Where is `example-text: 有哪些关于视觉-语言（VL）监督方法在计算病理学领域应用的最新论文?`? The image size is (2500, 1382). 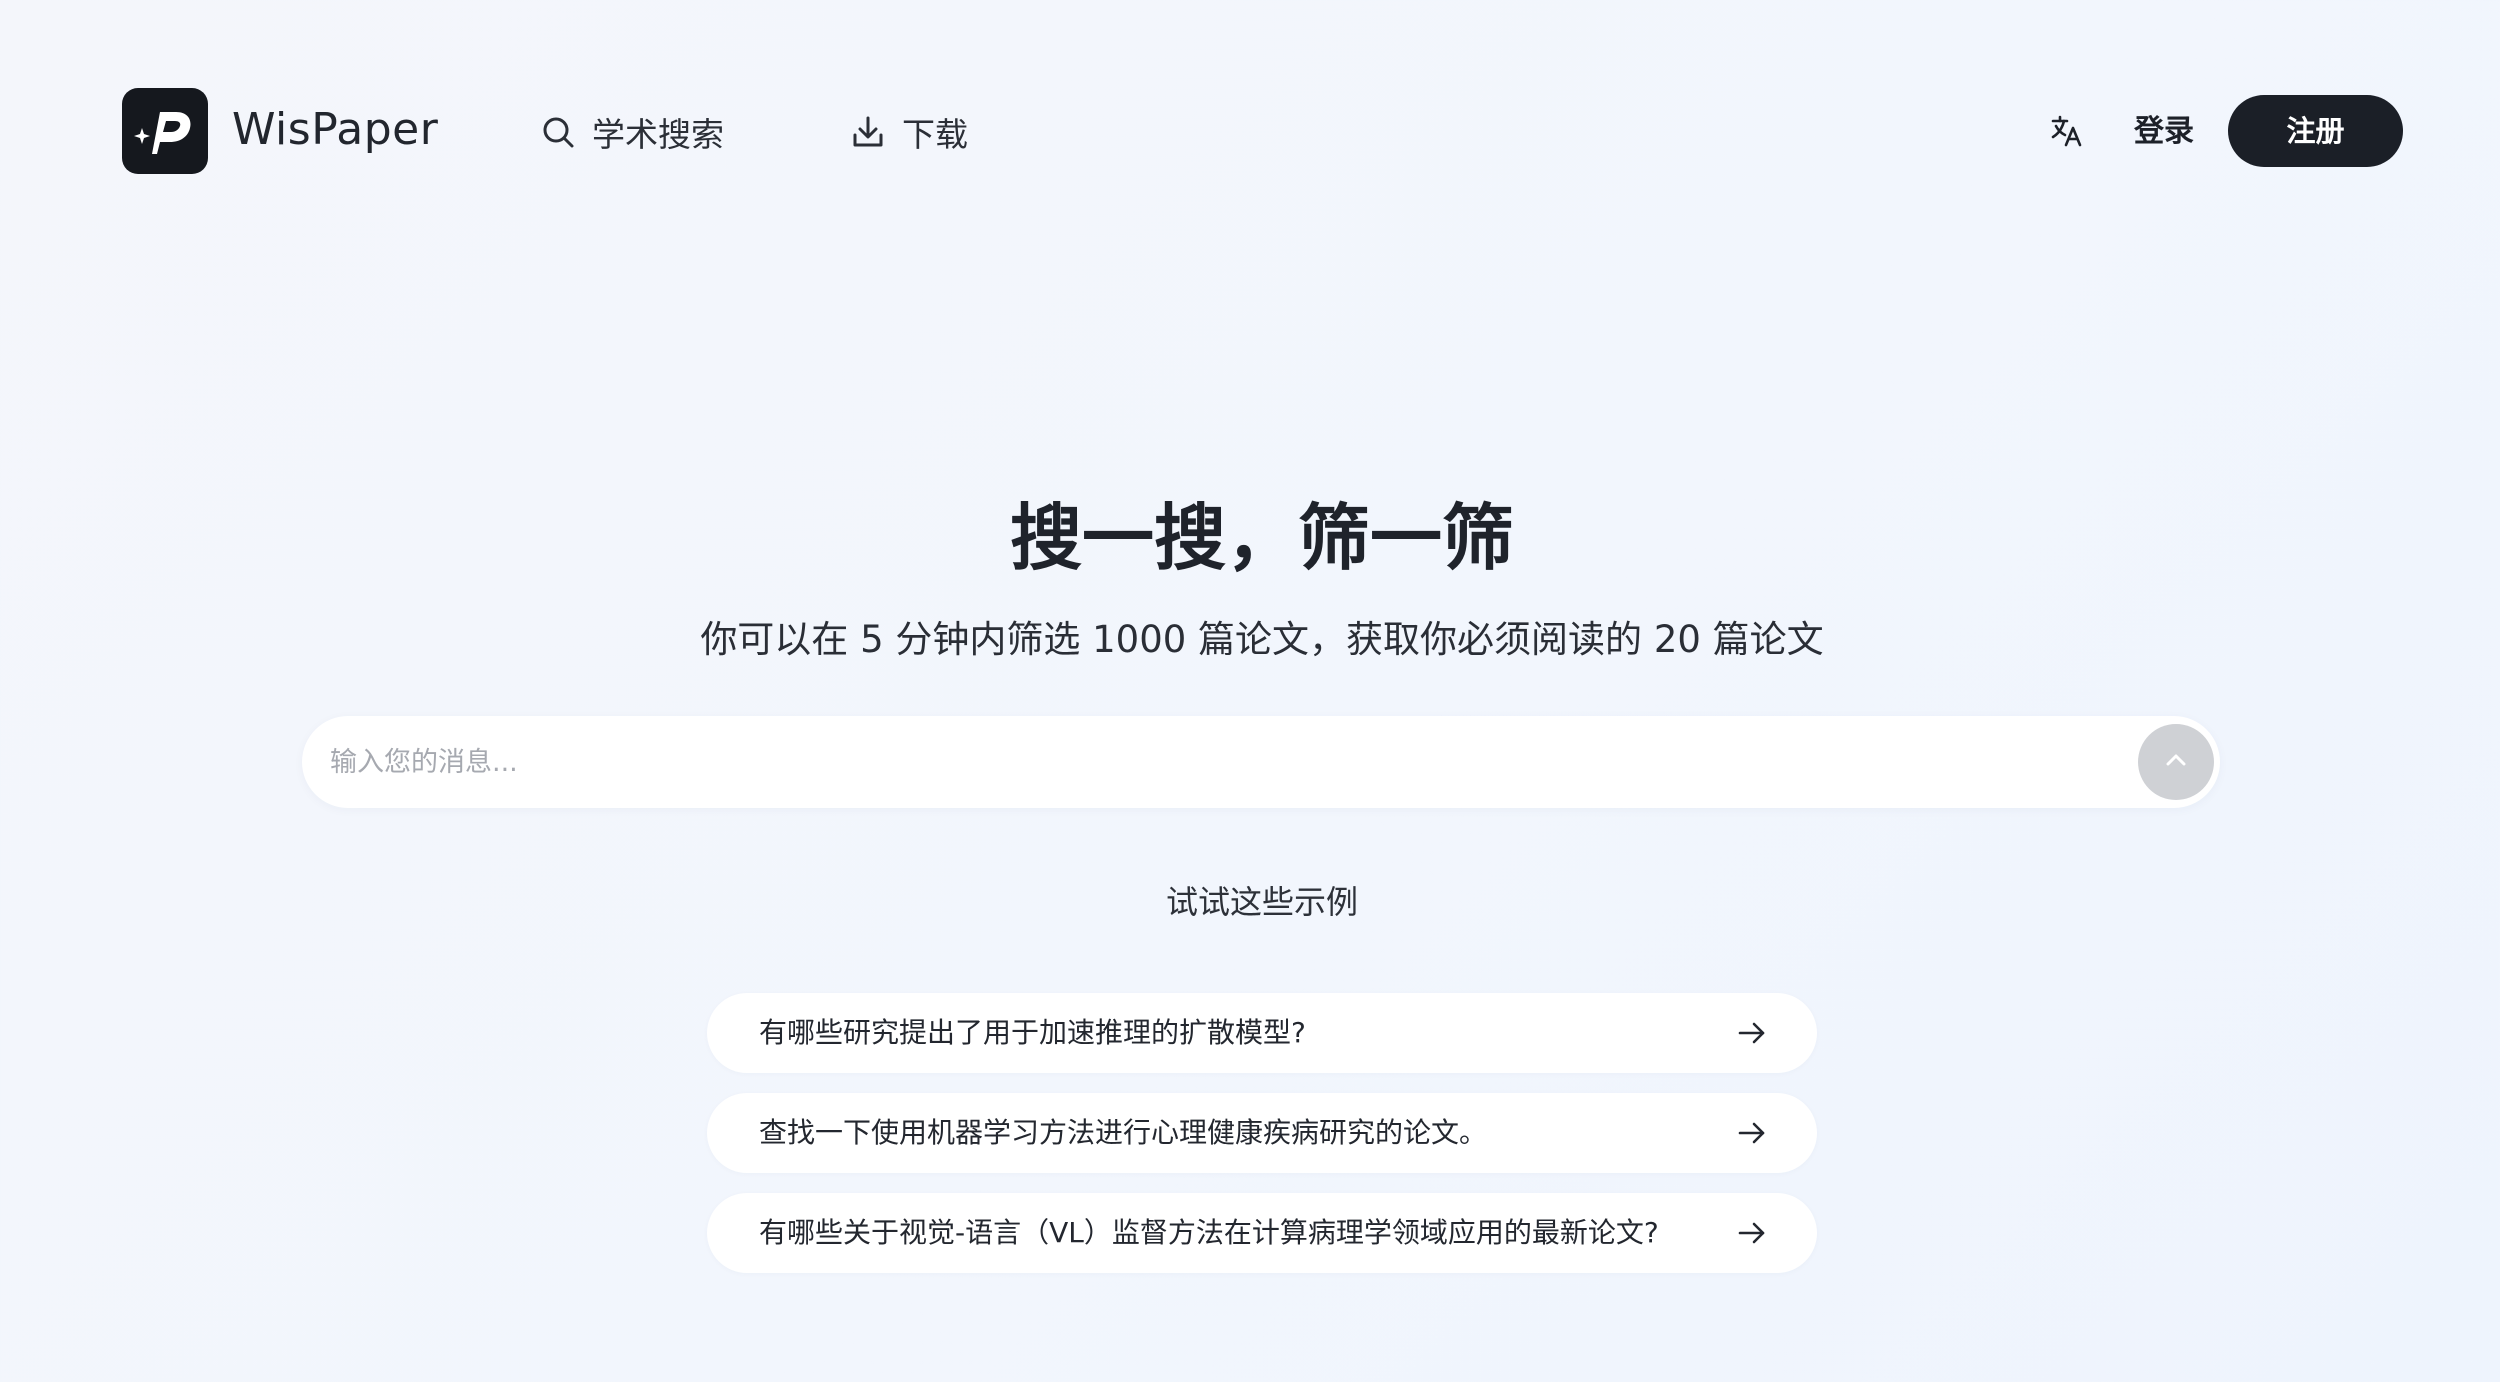 example-text: 有哪些关于视觉-语言（VL）监督方法在计算病理学领域应用的最新论文? is located at coordinates (1209, 1232).